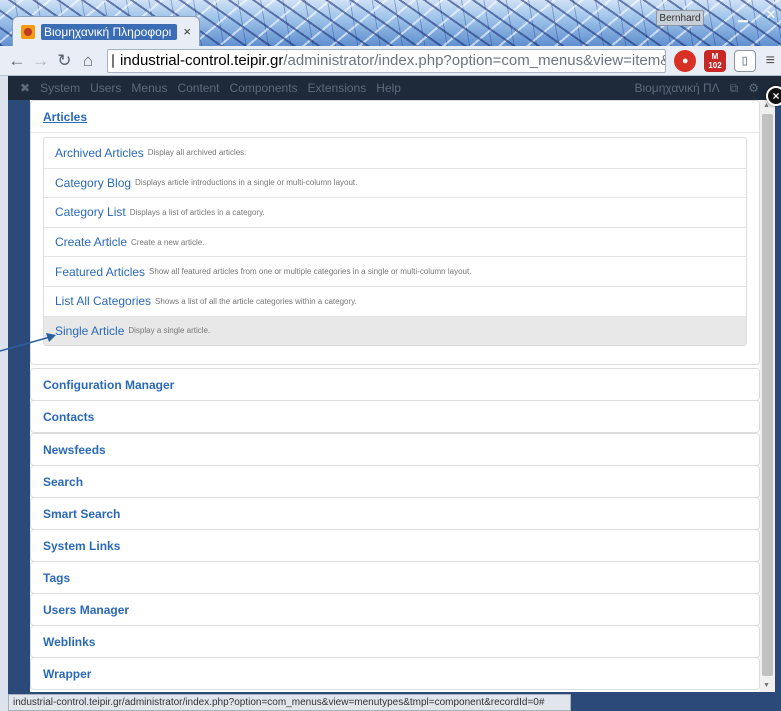  I want to click on item-description: Display all archived articles., so click(197, 153).